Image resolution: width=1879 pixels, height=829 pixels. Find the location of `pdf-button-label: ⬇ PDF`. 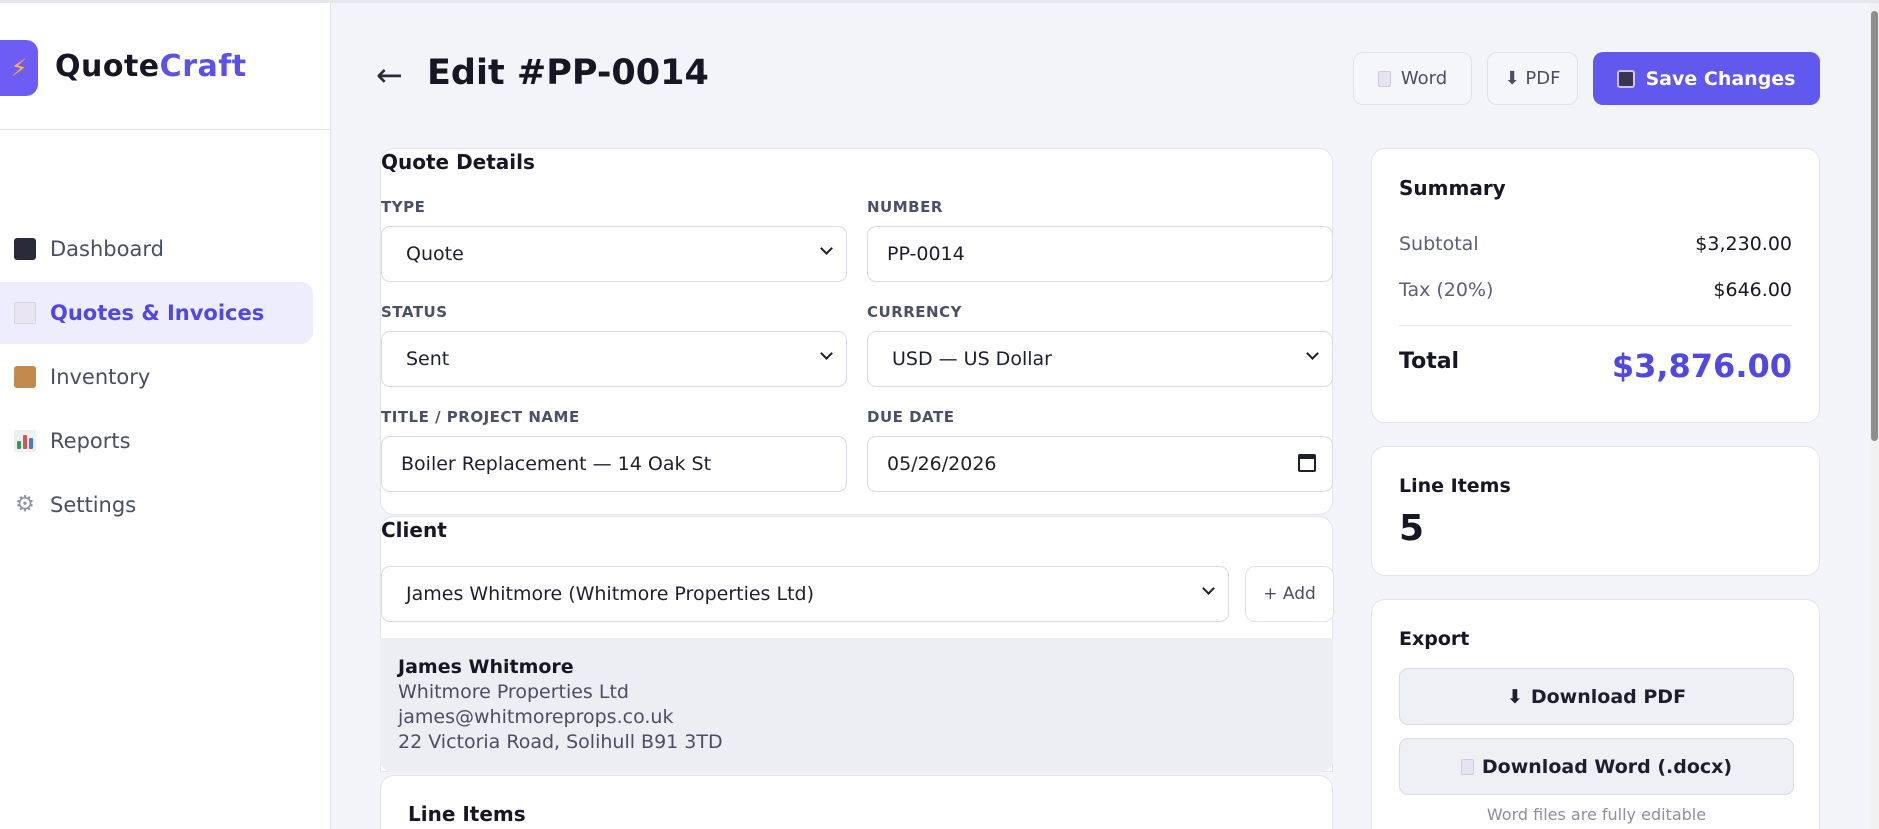

pdf-button-label: ⬇ PDF is located at coordinates (1532, 78).